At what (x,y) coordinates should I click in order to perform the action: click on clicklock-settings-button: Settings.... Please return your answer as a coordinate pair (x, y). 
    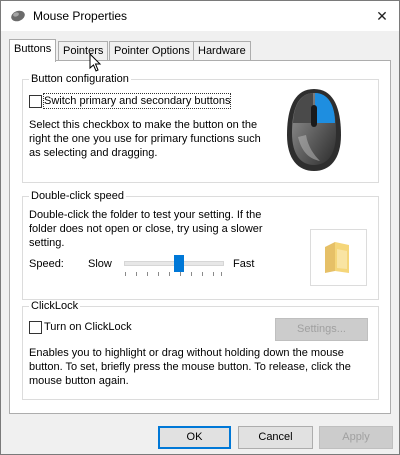
    Looking at the image, I should click on (321, 329).